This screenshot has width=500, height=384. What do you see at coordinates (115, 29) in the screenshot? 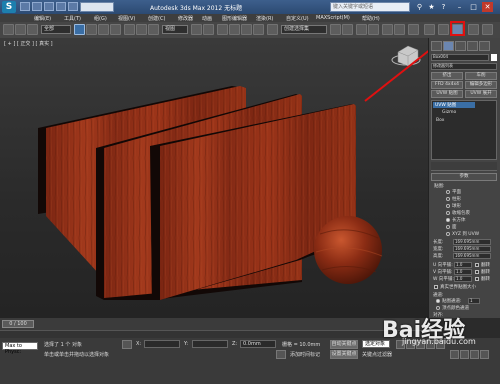
I see `window-crossing-icon` at bounding box center [115, 29].